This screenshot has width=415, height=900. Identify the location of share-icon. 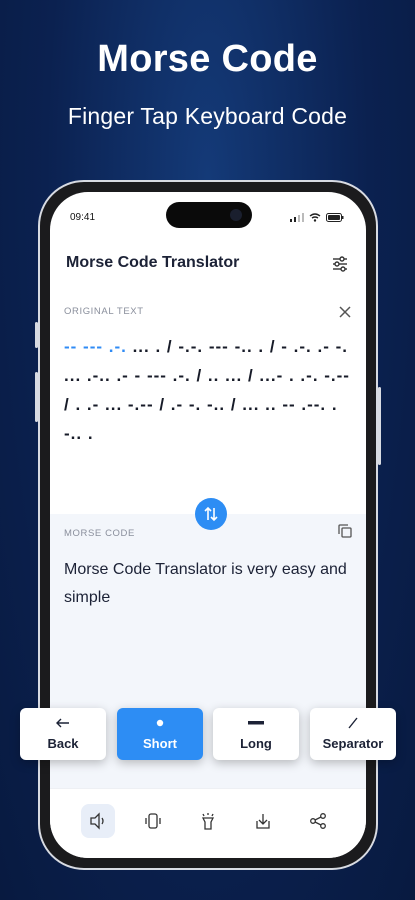
(318, 820).